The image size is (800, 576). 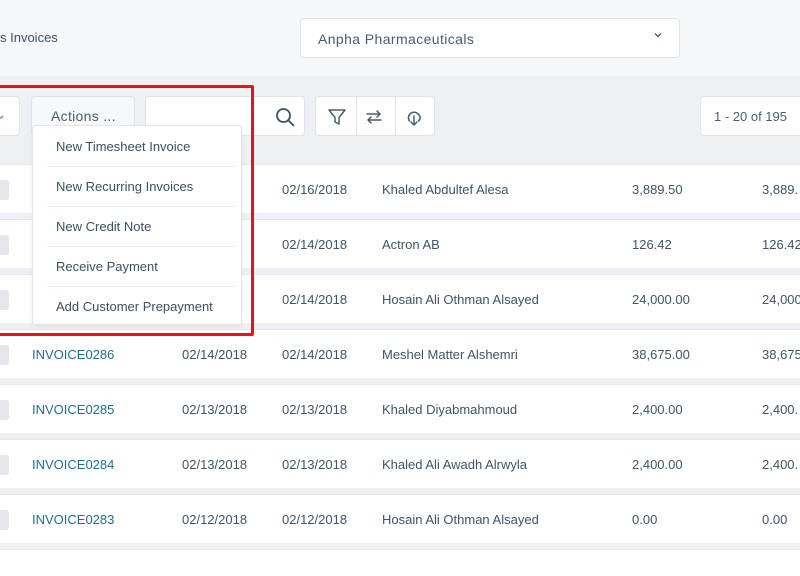 I want to click on invoice-amount: 0.00, so click(x=645, y=519).